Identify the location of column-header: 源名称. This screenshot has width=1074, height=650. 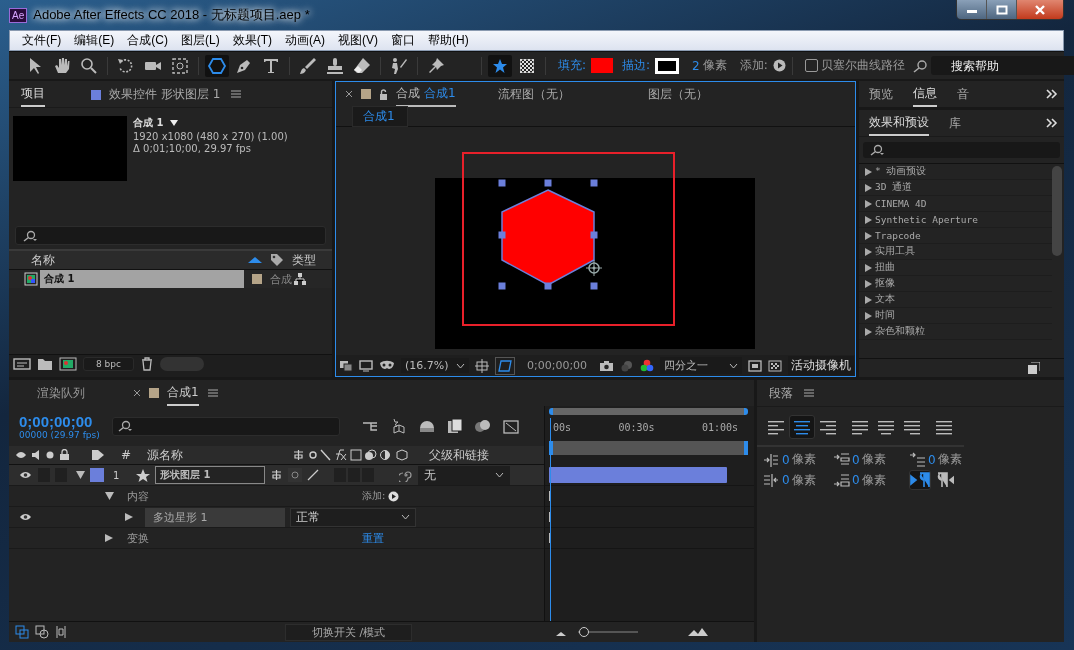
(217, 455).